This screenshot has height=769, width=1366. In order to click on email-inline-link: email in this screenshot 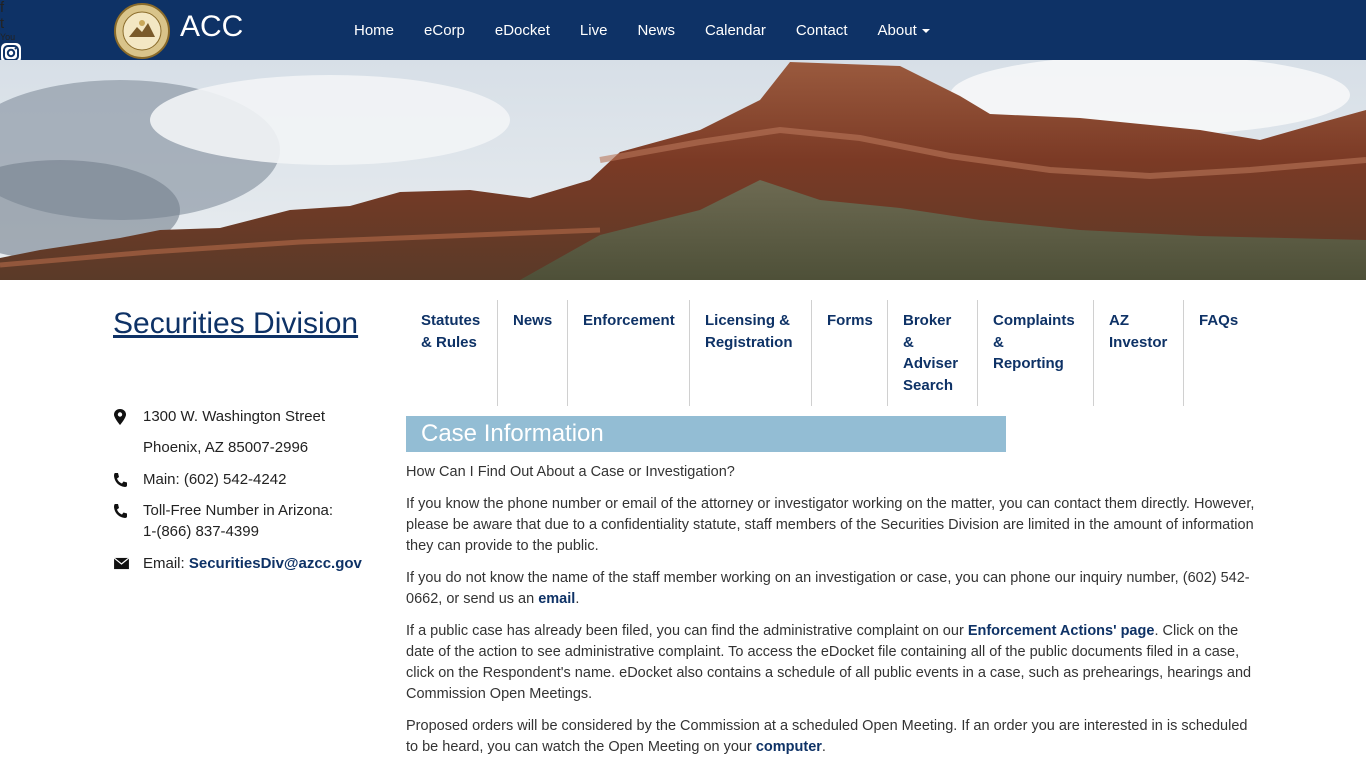, I will do `click(556, 599)`.